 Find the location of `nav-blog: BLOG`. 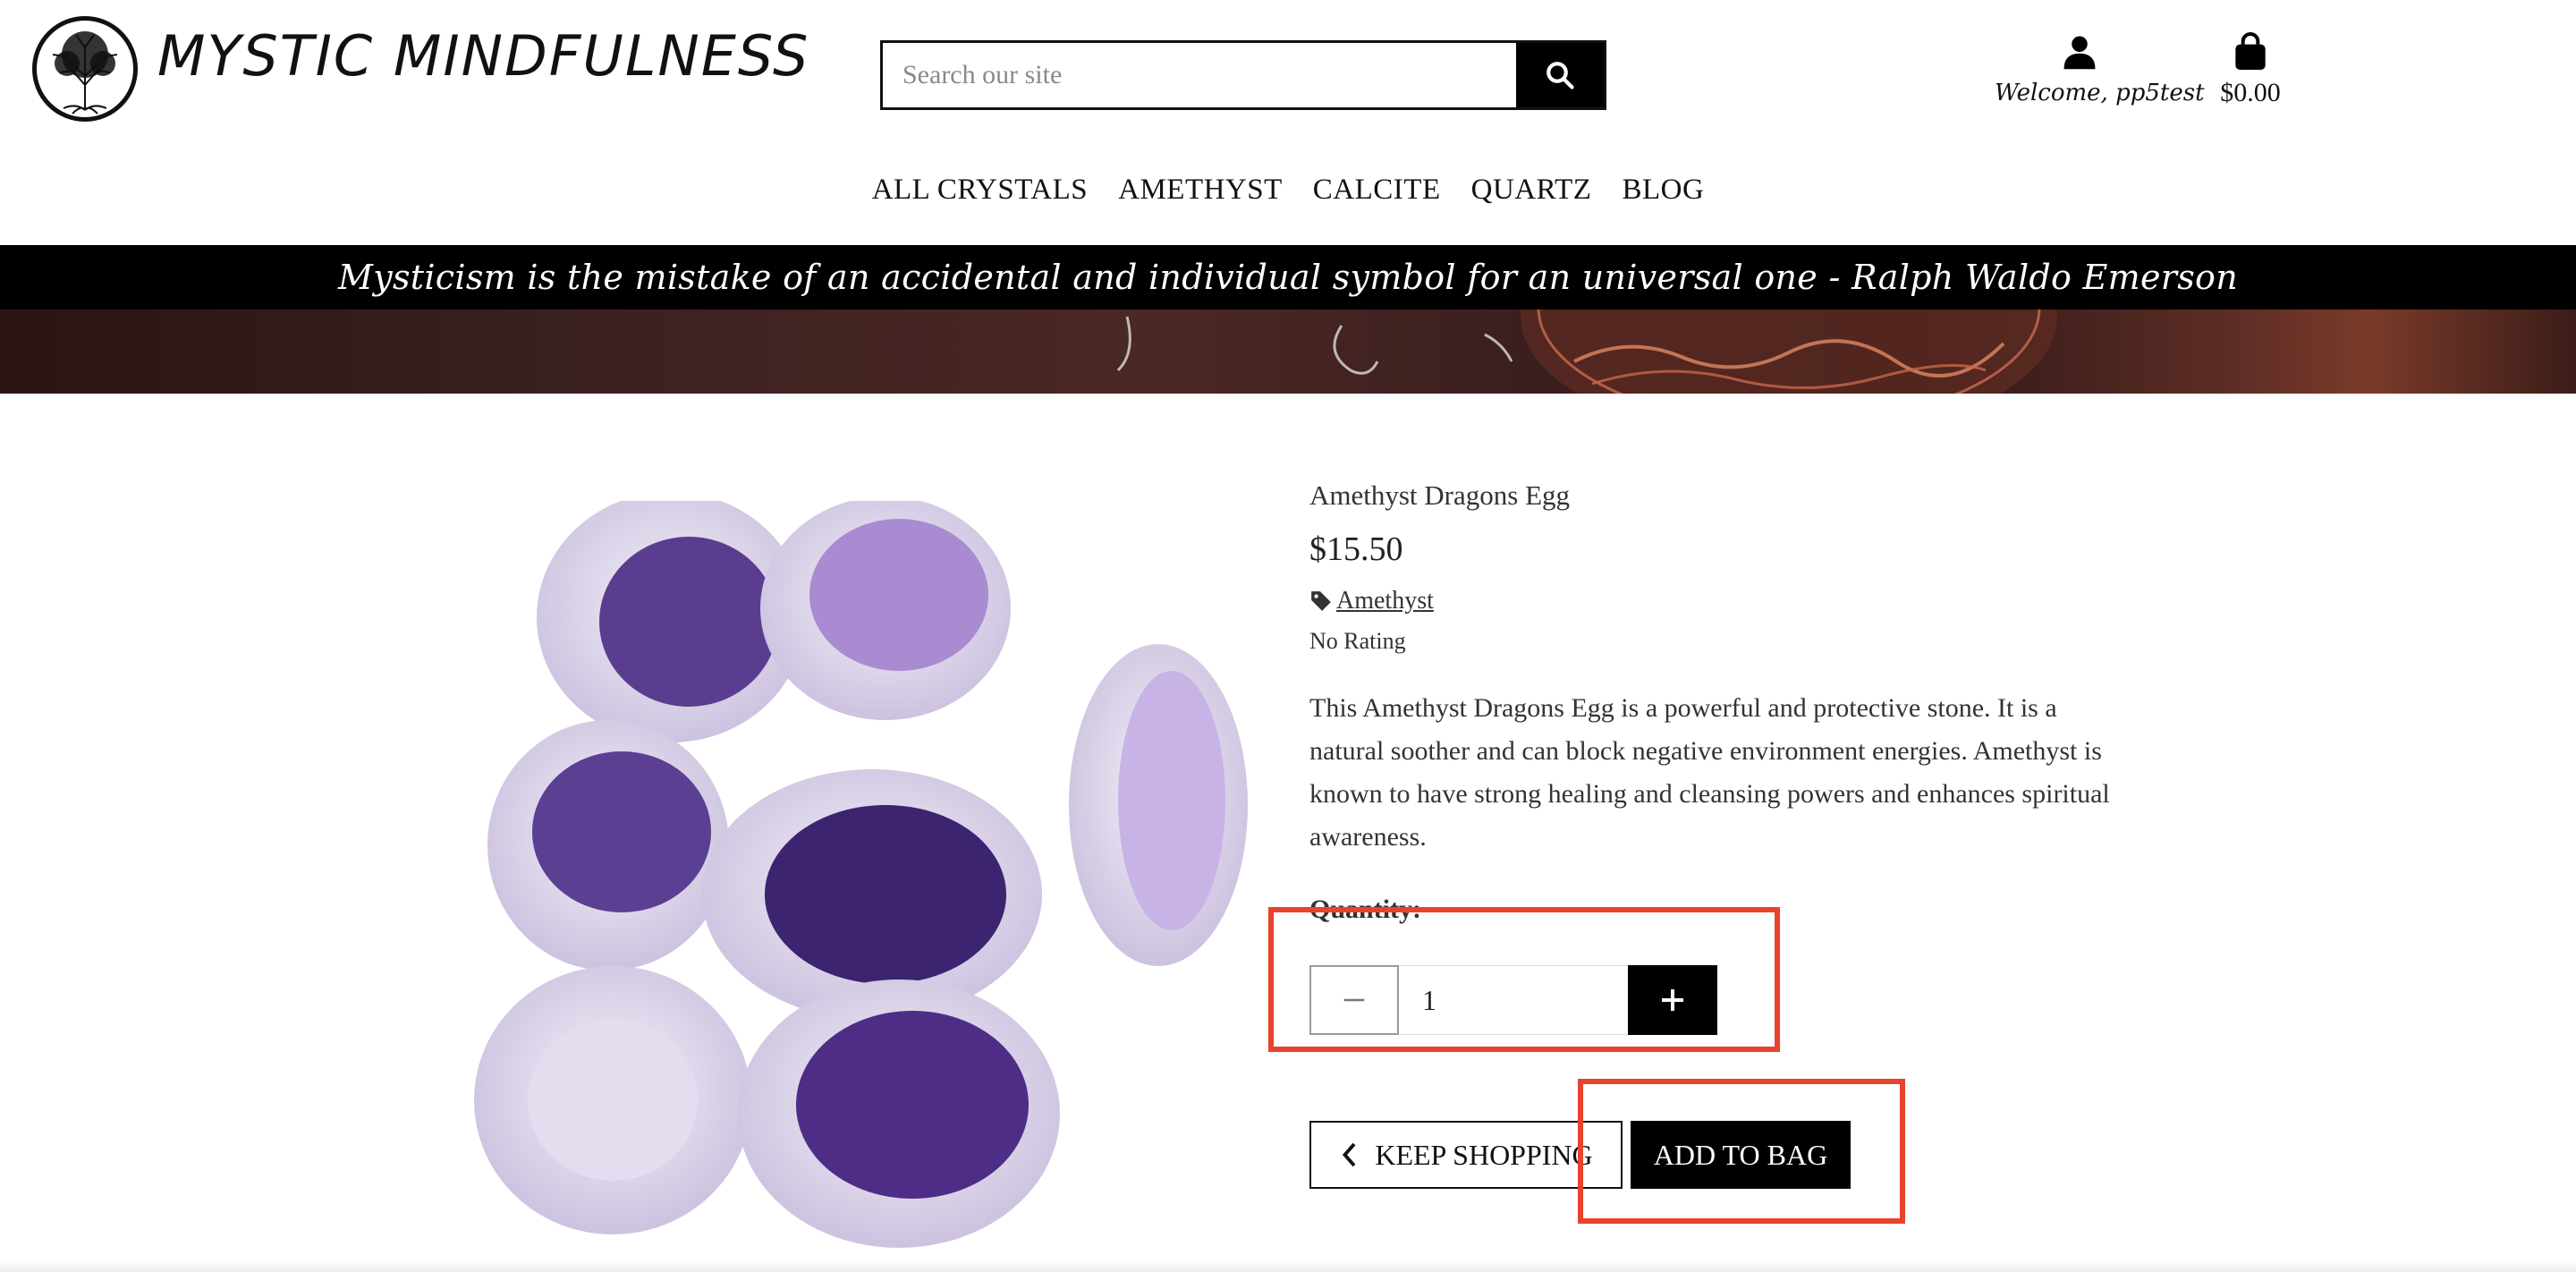

nav-blog: BLOG is located at coordinates (1663, 190).